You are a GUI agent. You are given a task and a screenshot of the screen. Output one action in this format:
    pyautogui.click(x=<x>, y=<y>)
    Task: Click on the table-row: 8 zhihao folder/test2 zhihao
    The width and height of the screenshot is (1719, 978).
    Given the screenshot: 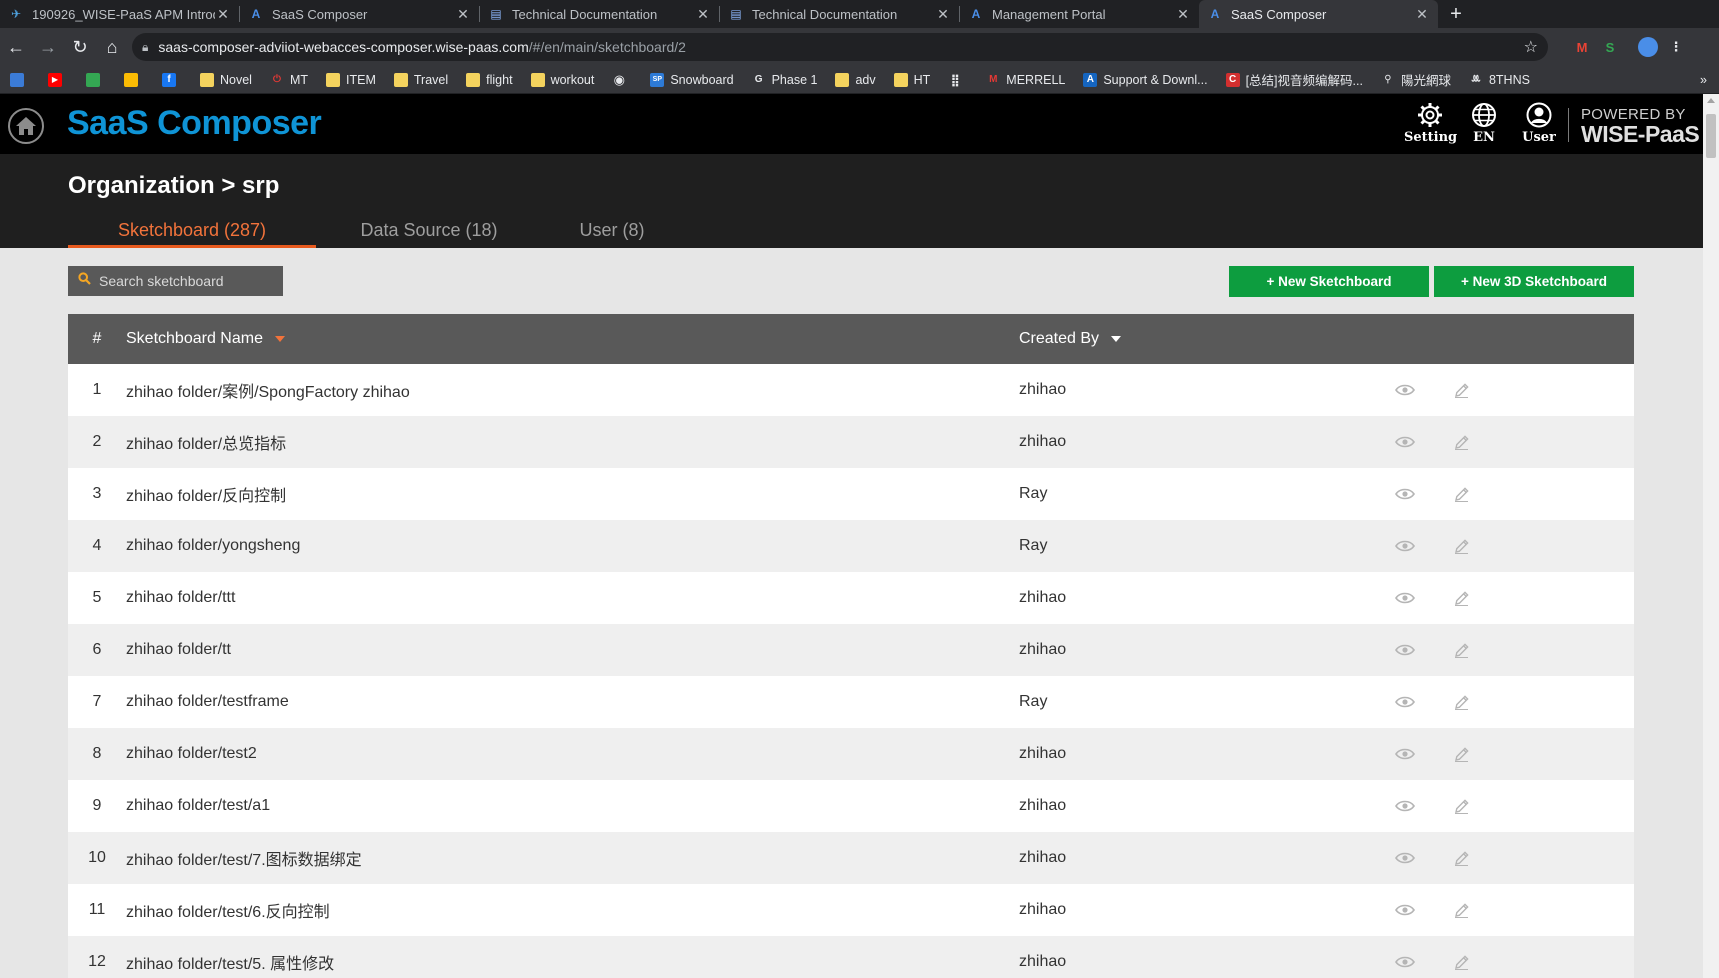 What is the action you would take?
    pyautogui.click(x=851, y=754)
    